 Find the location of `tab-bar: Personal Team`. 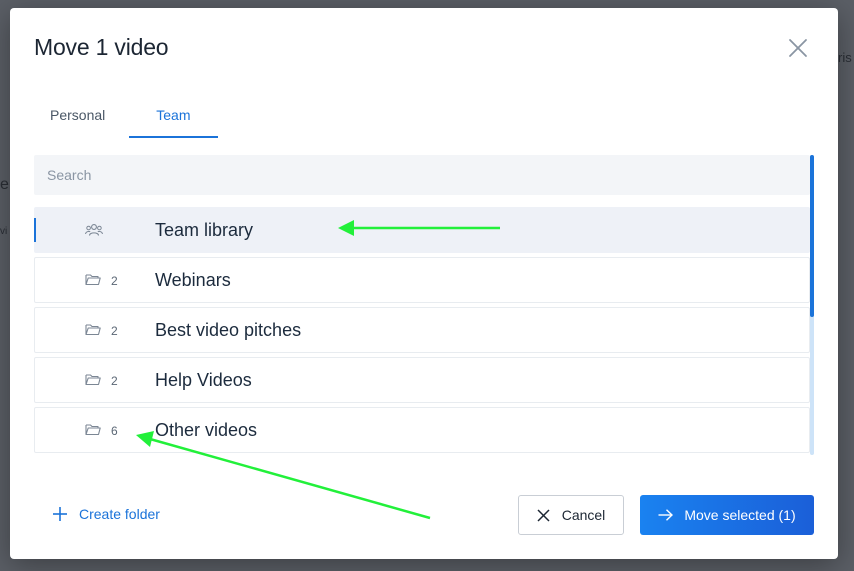

tab-bar: Personal Team is located at coordinates (135, 118).